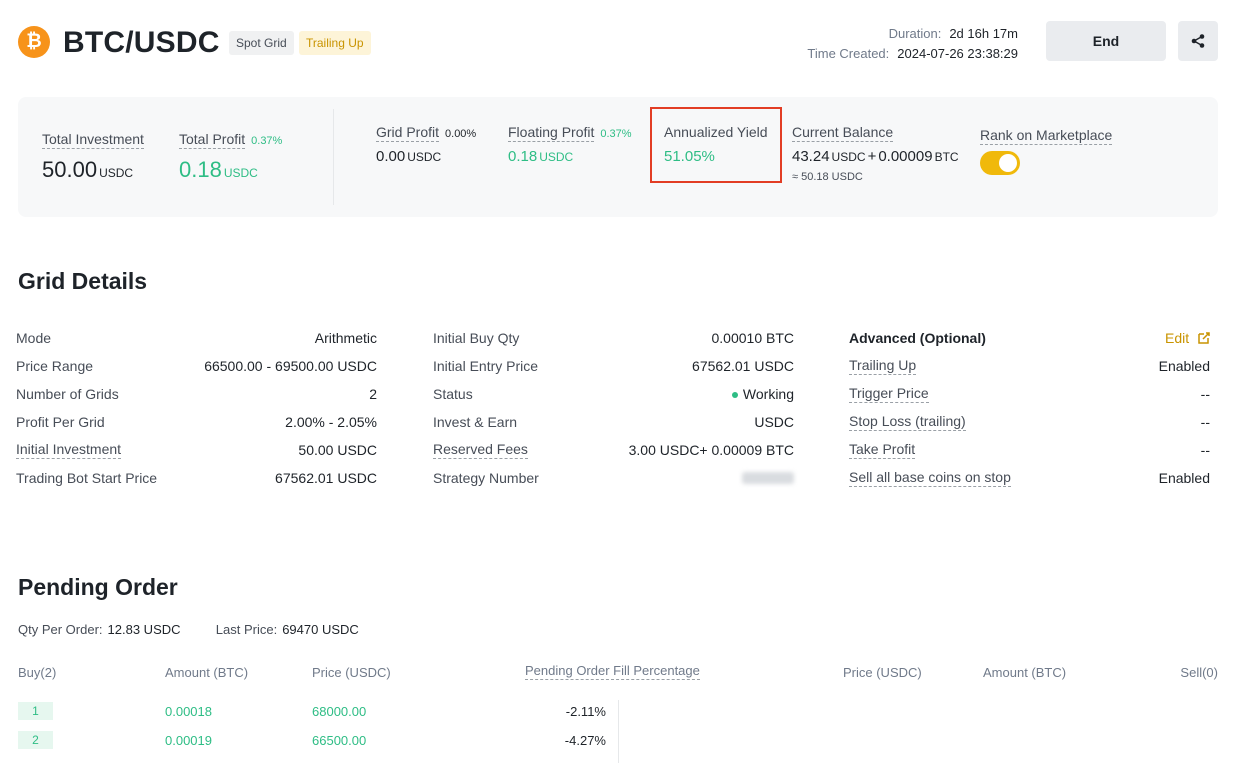 This screenshot has width=1236, height=763. What do you see at coordinates (570, 144) in the screenshot?
I see `floating-profit: Floating Profit 0.37% 0.18 USDC` at bounding box center [570, 144].